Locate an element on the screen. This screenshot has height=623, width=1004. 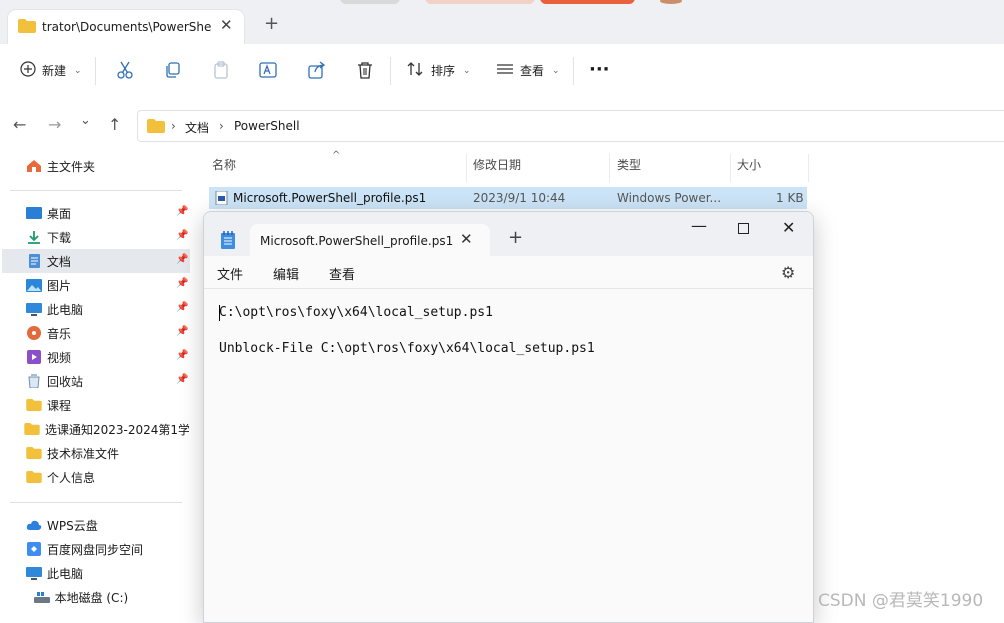
folder-icon is located at coordinates (34, 405).